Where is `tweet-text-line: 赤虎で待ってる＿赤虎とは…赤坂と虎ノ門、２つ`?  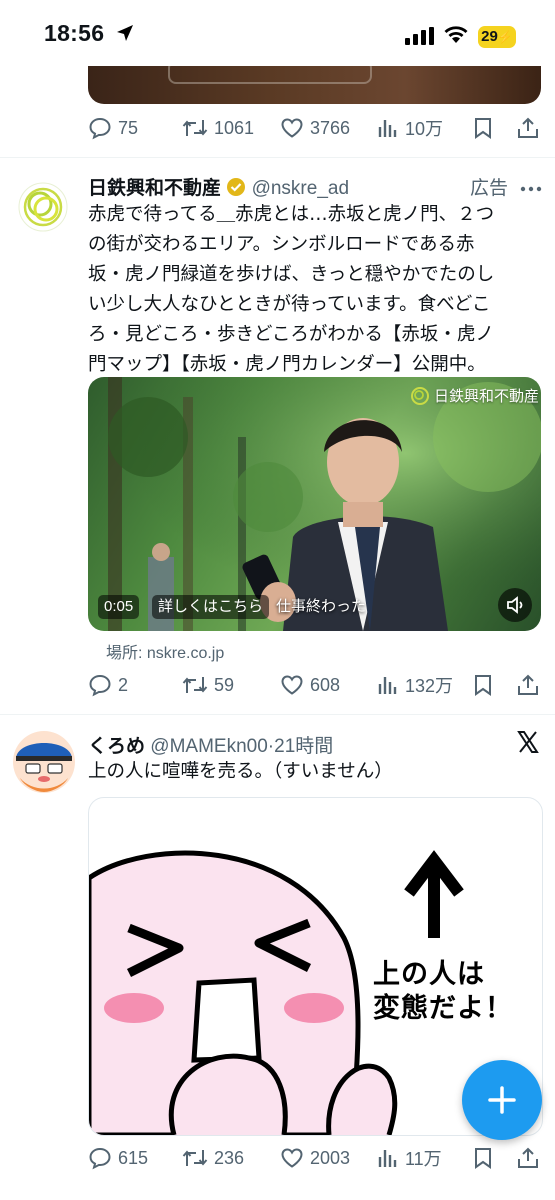
tweet-text-line: 赤虎で待ってる＿赤虎とは…赤坂と虎ノ門、２つ is located at coordinates (291, 214).